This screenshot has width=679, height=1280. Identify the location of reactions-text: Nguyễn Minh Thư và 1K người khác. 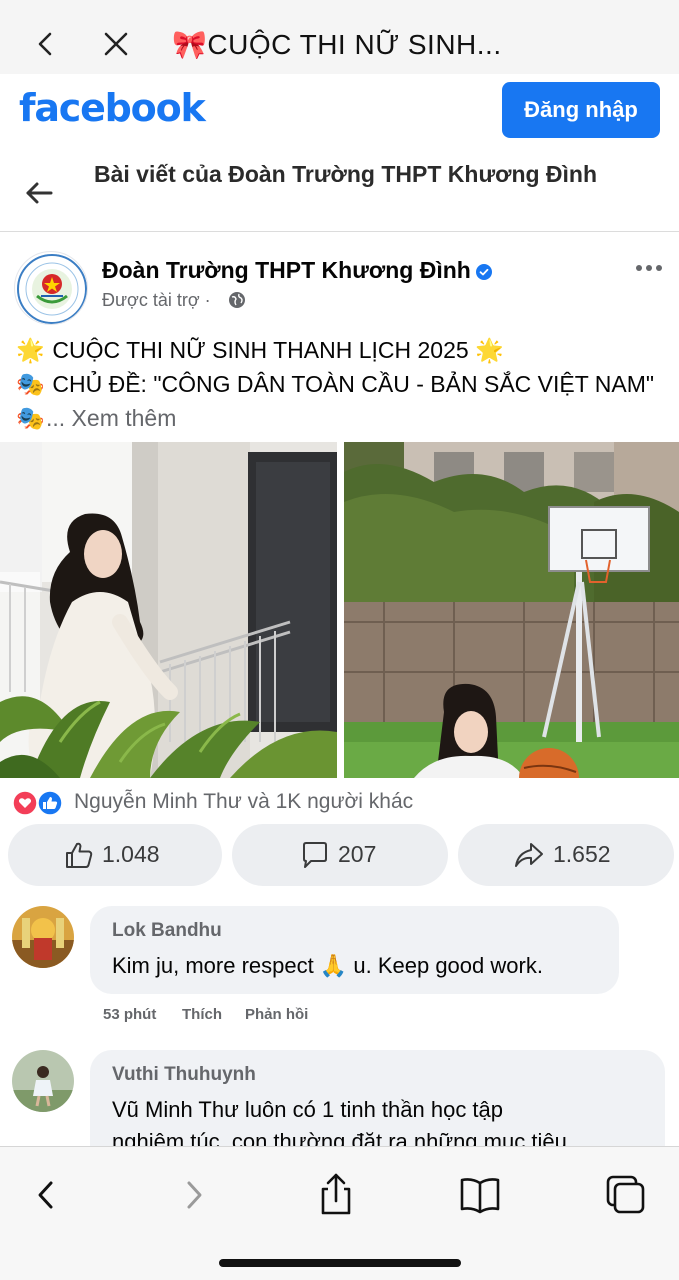
(244, 801).